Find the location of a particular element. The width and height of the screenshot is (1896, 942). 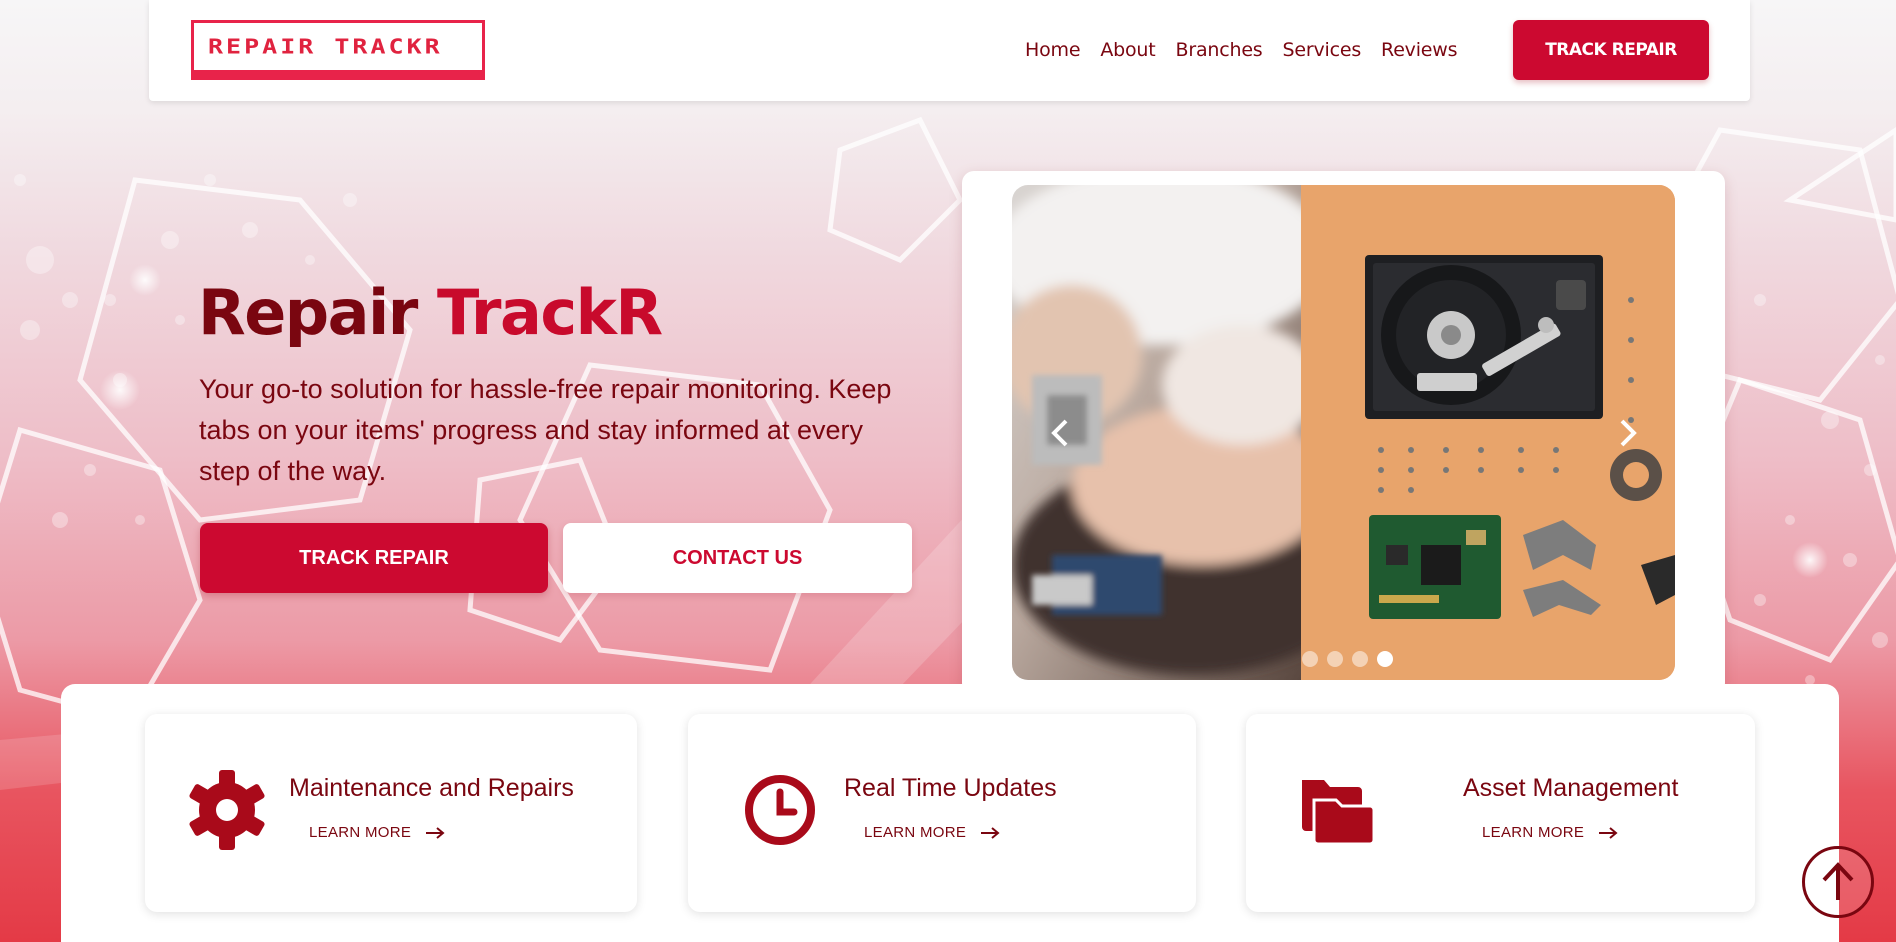

track-repair-button: TRACK REPAIR is located at coordinates (374, 558).